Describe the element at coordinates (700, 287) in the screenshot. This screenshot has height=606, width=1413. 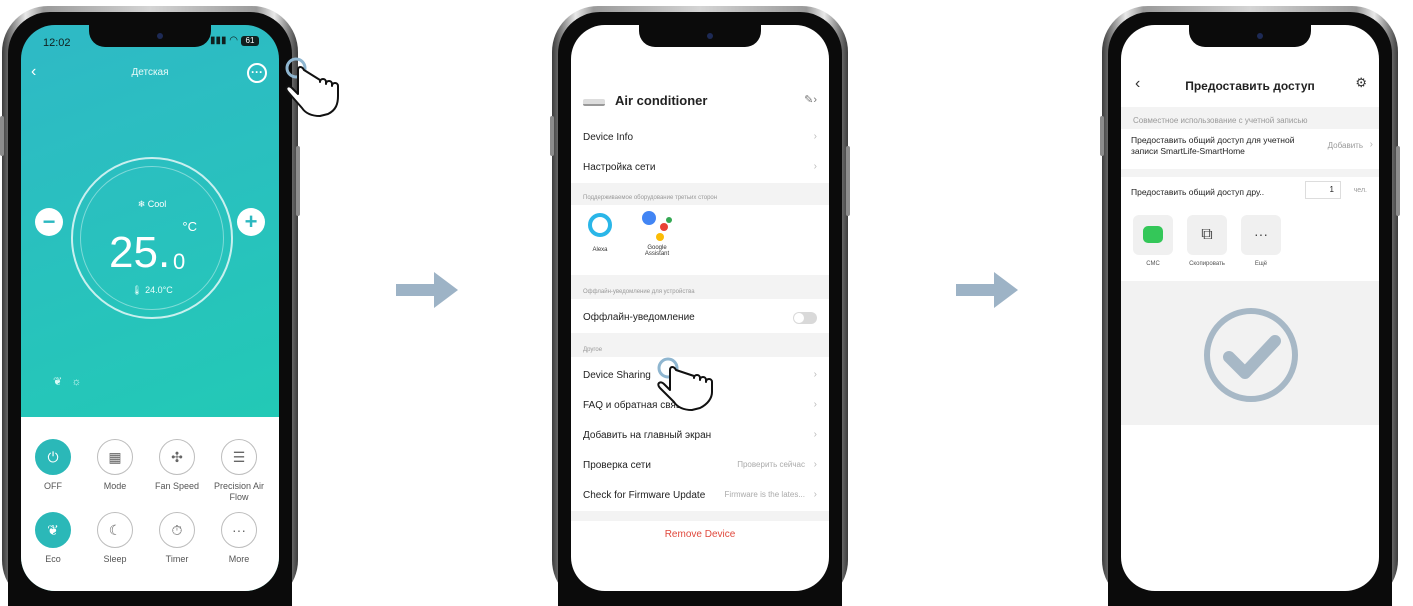
I see `section-offline: Оффлайн-уведомление для устройства` at that location.